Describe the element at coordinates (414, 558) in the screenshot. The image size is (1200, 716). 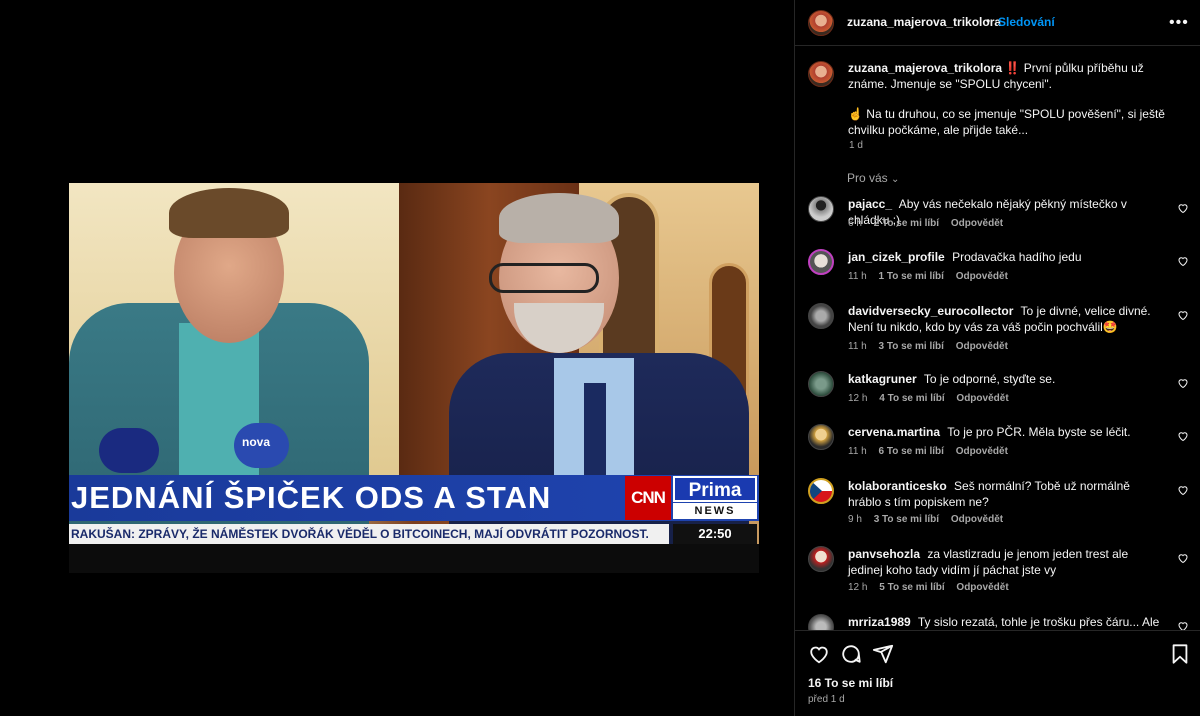
I see `media-bottom-strip` at that location.